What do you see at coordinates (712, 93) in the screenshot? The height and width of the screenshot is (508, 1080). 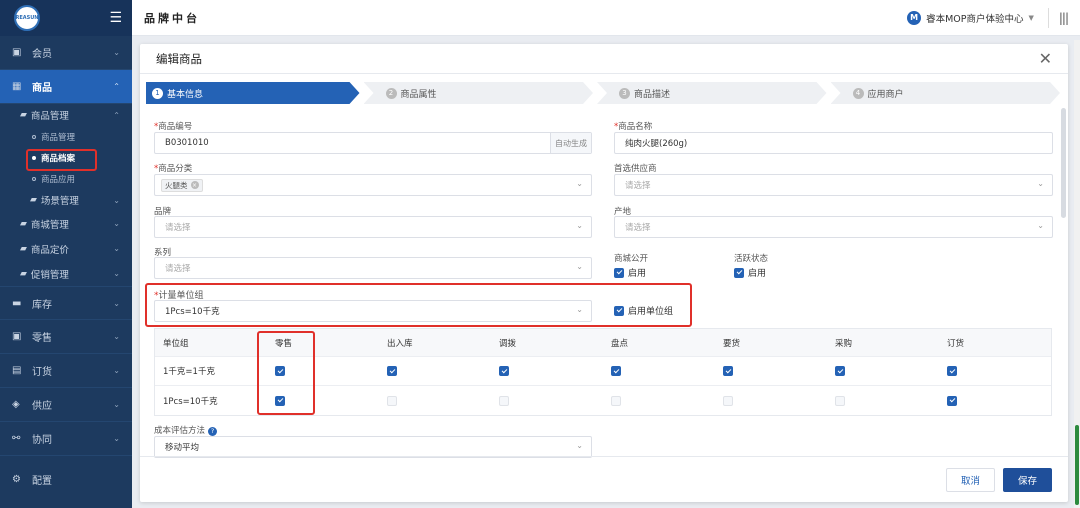 I see `step-description: 3 商品描述` at bounding box center [712, 93].